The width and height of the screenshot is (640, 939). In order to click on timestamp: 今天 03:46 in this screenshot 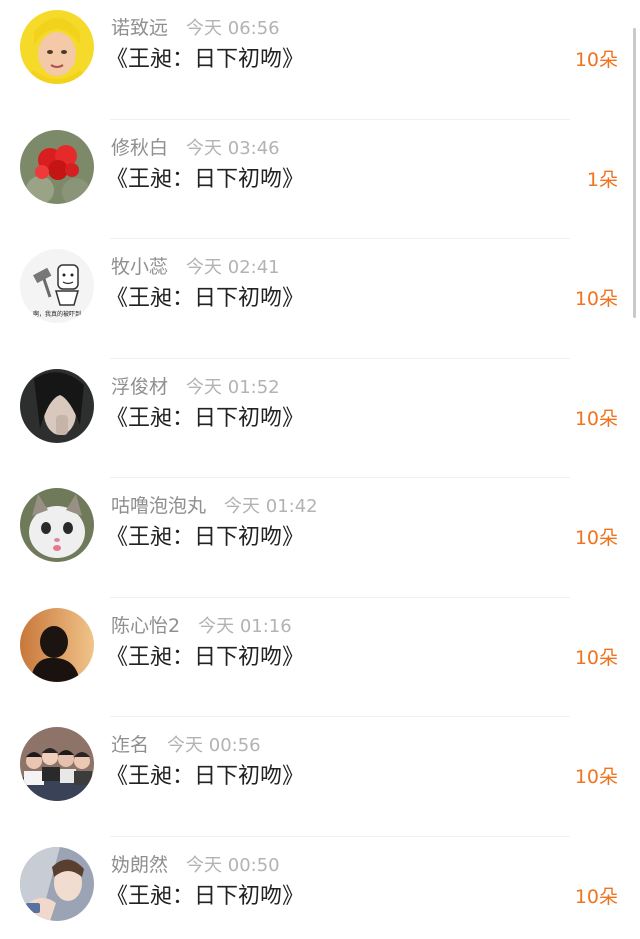, I will do `click(233, 148)`.